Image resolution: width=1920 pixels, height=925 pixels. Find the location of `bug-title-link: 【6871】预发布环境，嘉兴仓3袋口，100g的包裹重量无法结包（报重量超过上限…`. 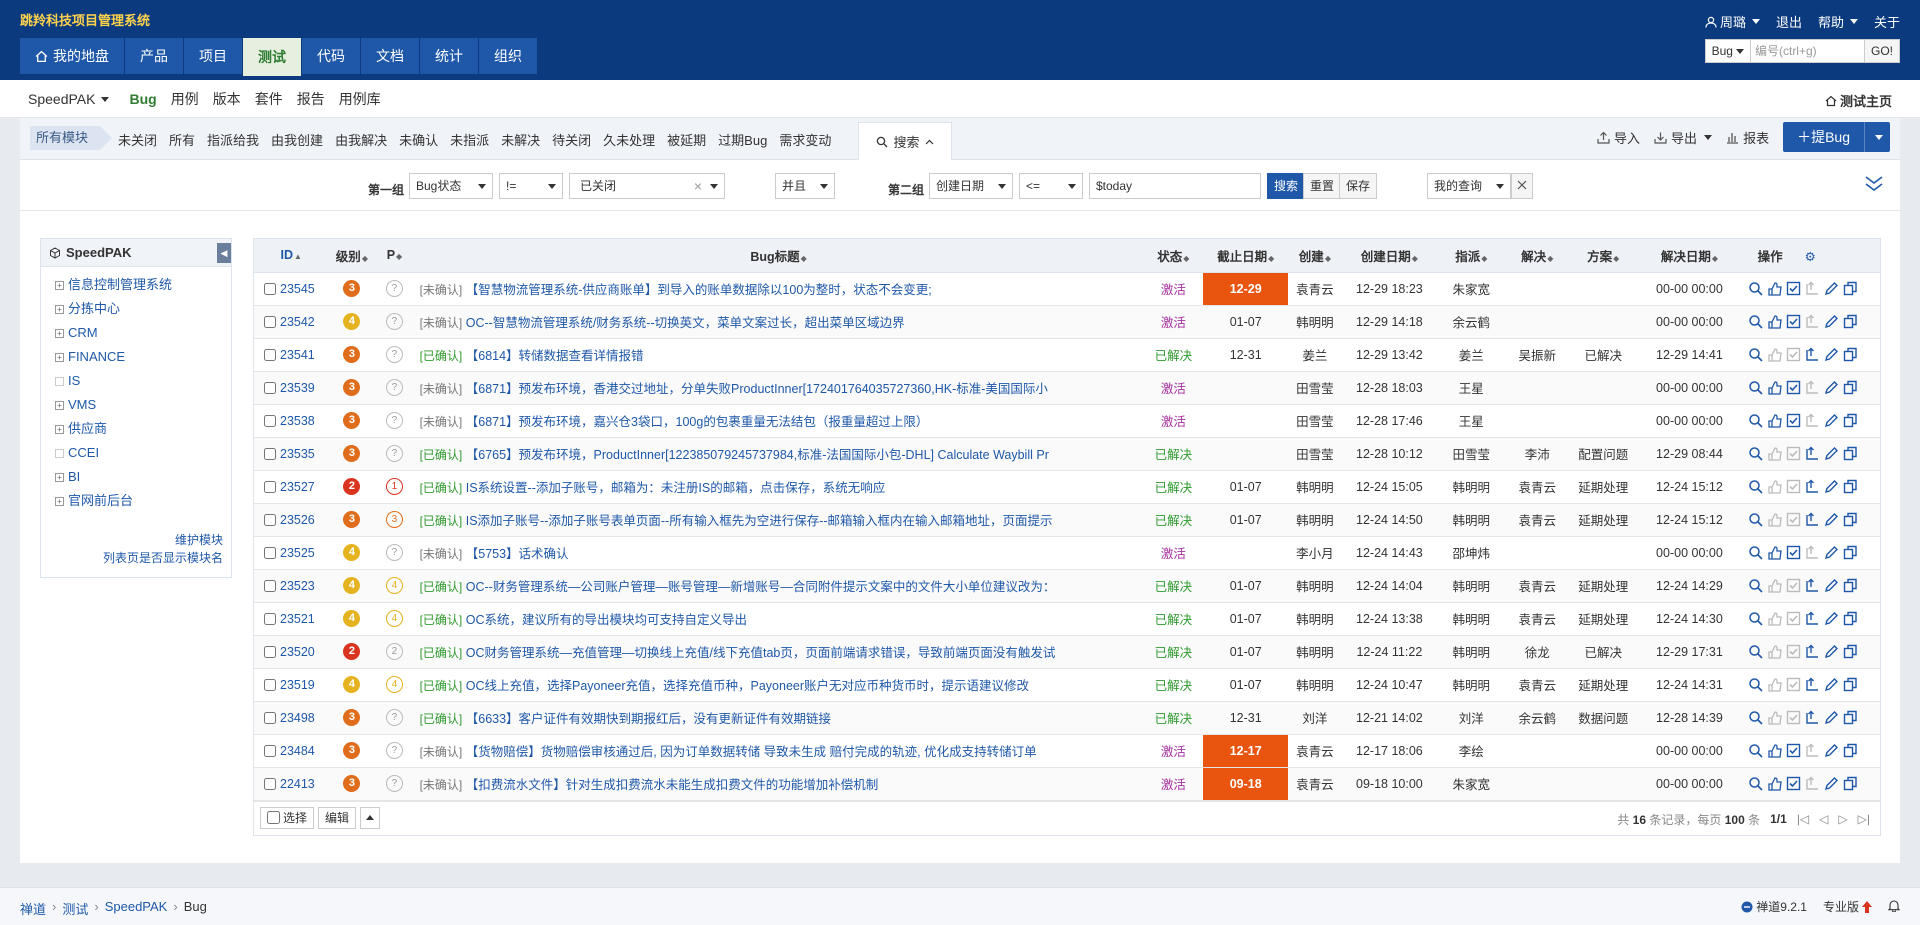

bug-title-link: 【6871】预发布环境，嘉兴仓3袋口，100g的包裹重量无法结包（报重量超过上限… is located at coordinates (697, 422).